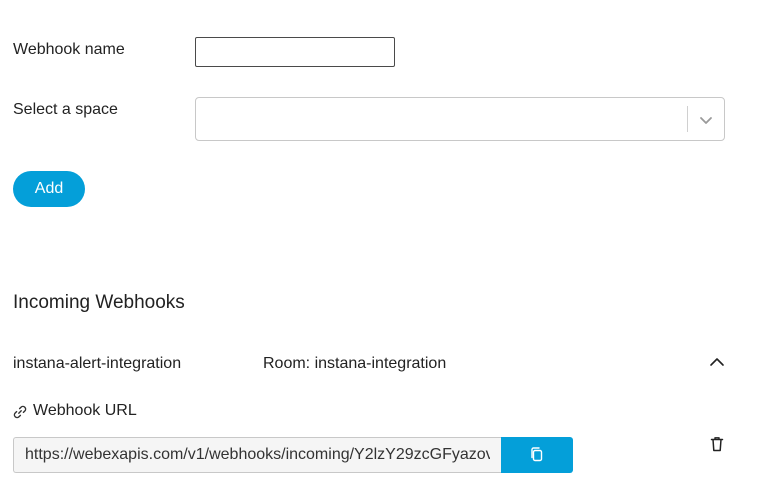 This screenshot has width=761, height=498. I want to click on webhook-name-label: Webhook name, so click(69, 49).